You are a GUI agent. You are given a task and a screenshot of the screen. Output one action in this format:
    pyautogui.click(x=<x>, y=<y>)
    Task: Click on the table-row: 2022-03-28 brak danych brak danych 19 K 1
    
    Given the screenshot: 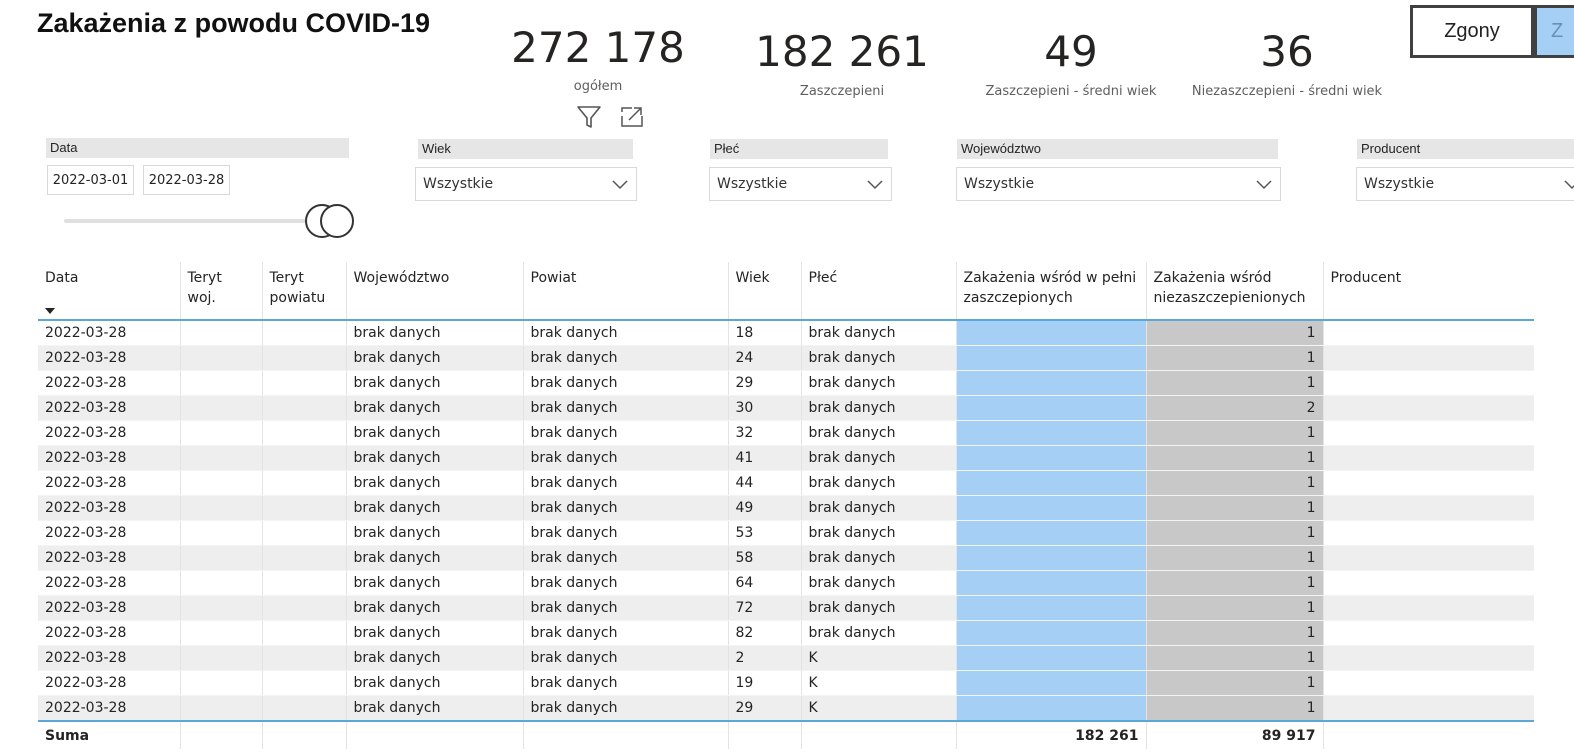 What is the action you would take?
    pyautogui.click(x=786, y=683)
    